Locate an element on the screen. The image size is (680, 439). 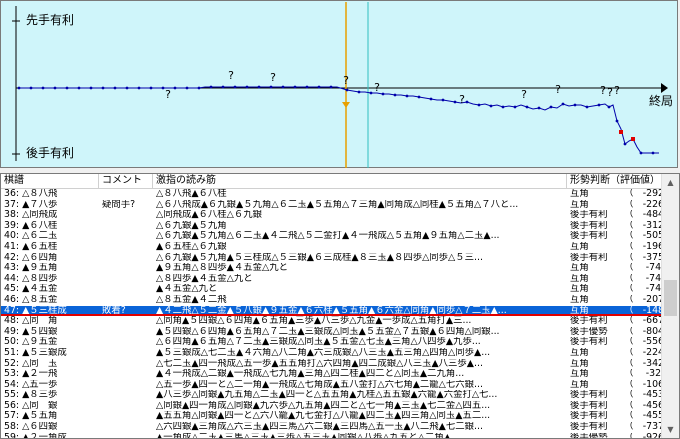
header-comment: コメント is located at coordinates (126, 181).